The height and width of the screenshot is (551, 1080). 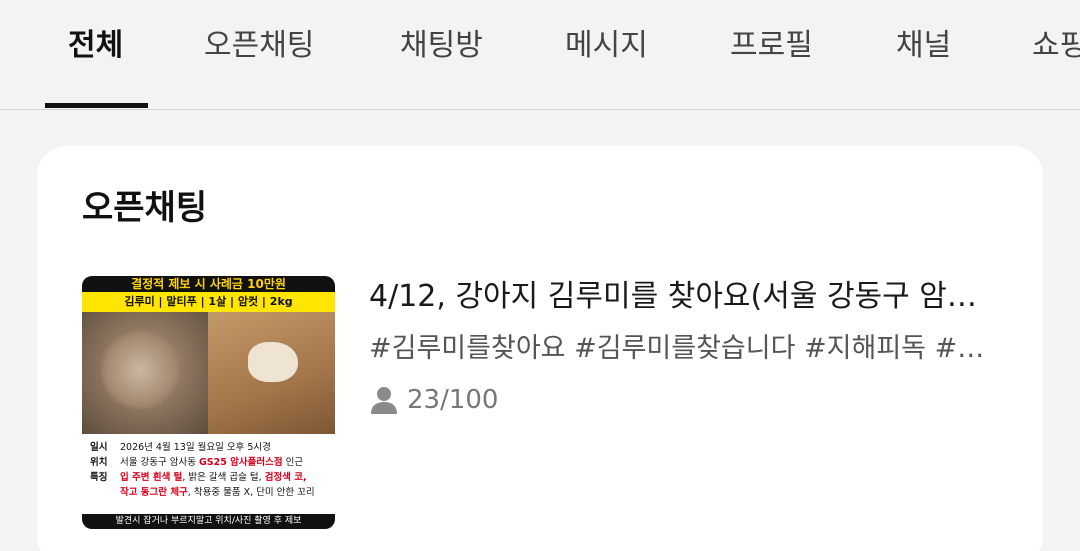 I want to click on dog-photo-closeup, so click(x=145, y=373).